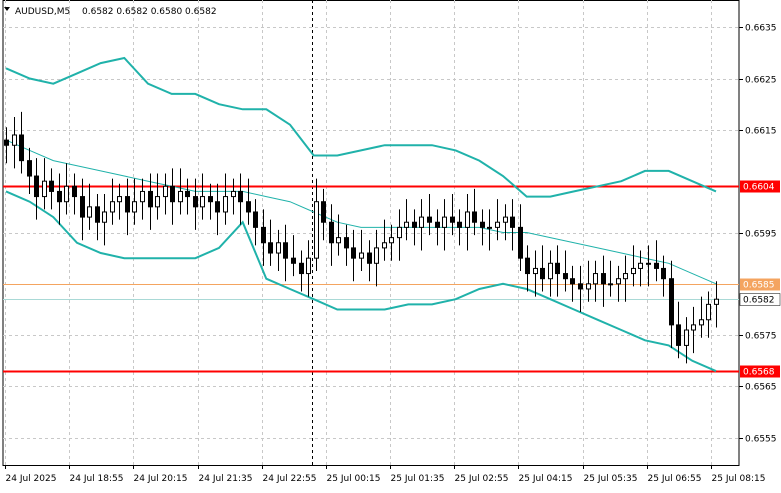  I want to click on y-tick-label: 0.6575, so click(761, 337).